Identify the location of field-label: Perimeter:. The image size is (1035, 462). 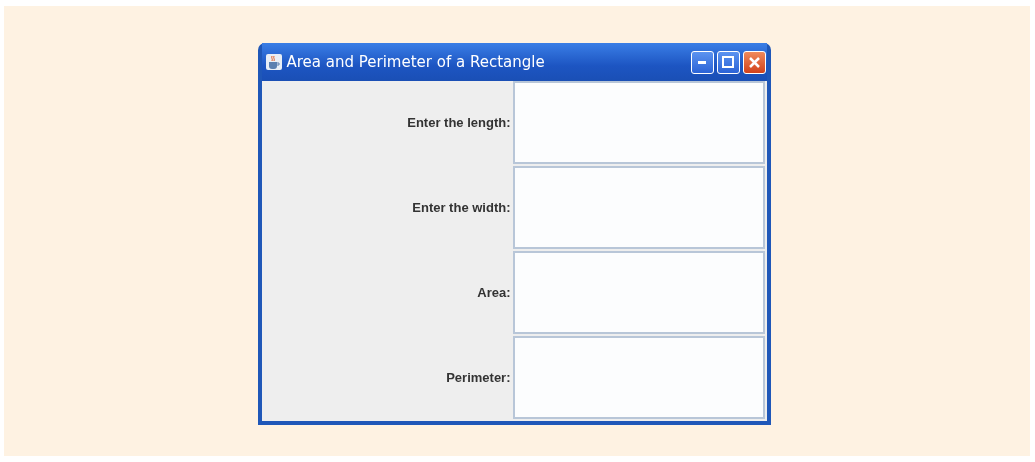
(478, 377).